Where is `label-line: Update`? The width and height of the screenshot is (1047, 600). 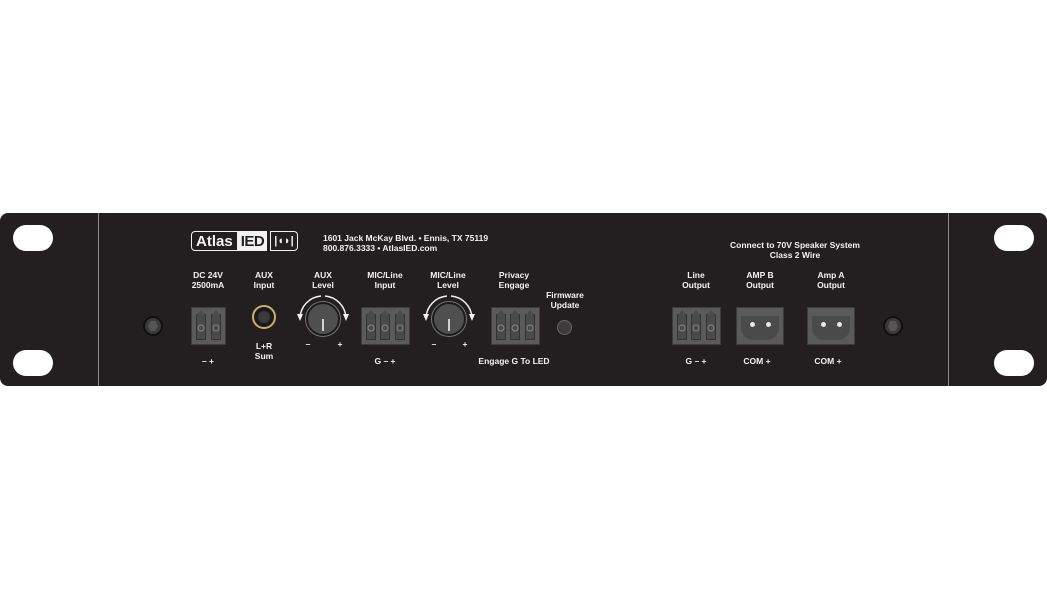
label-line: Update is located at coordinates (565, 305).